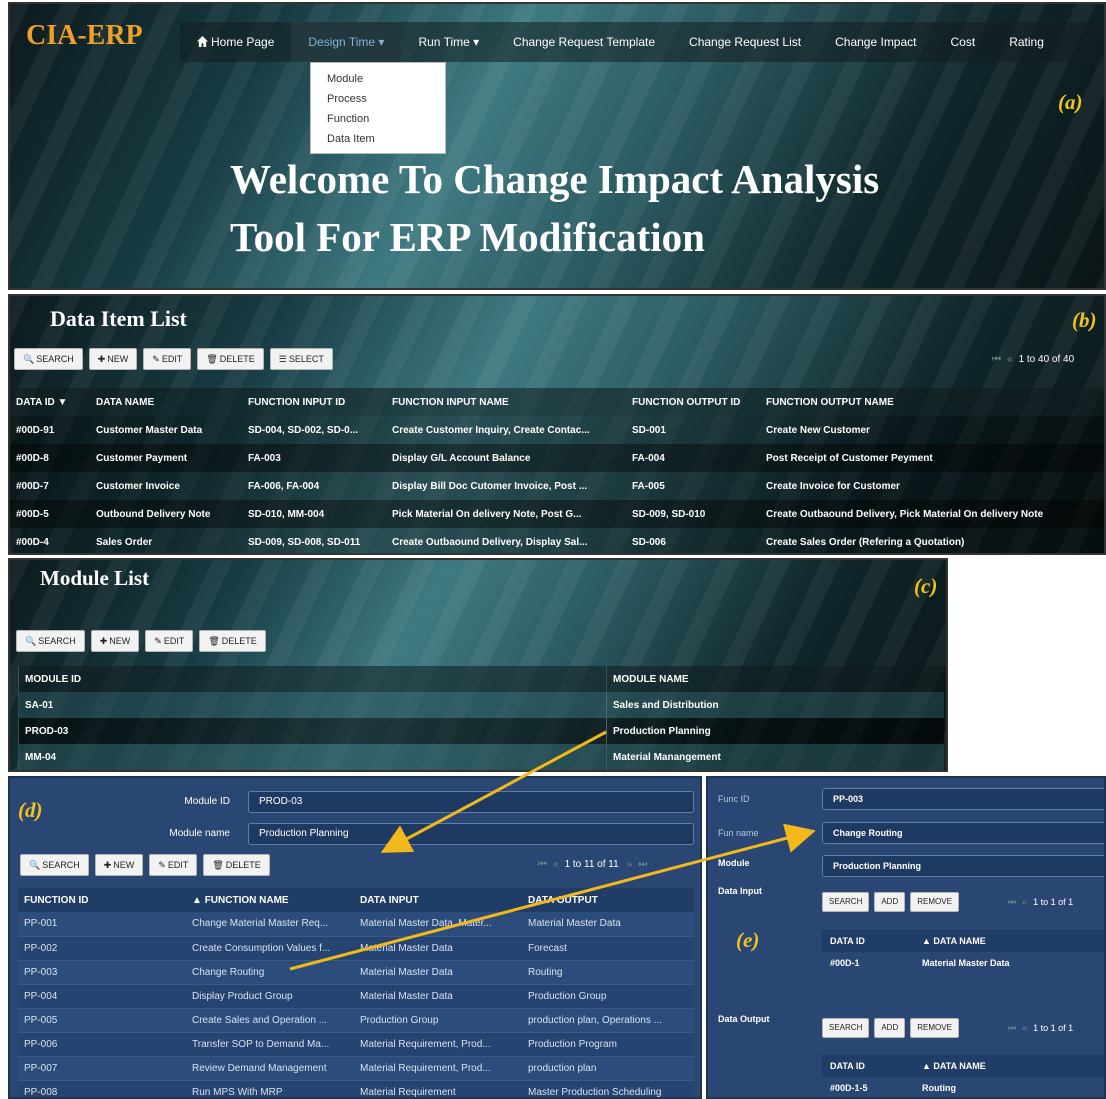 This screenshot has width=1106, height=1099. I want to click on col-header-function-output-id: FUNCTION OUTPUT ID, so click(693, 402).